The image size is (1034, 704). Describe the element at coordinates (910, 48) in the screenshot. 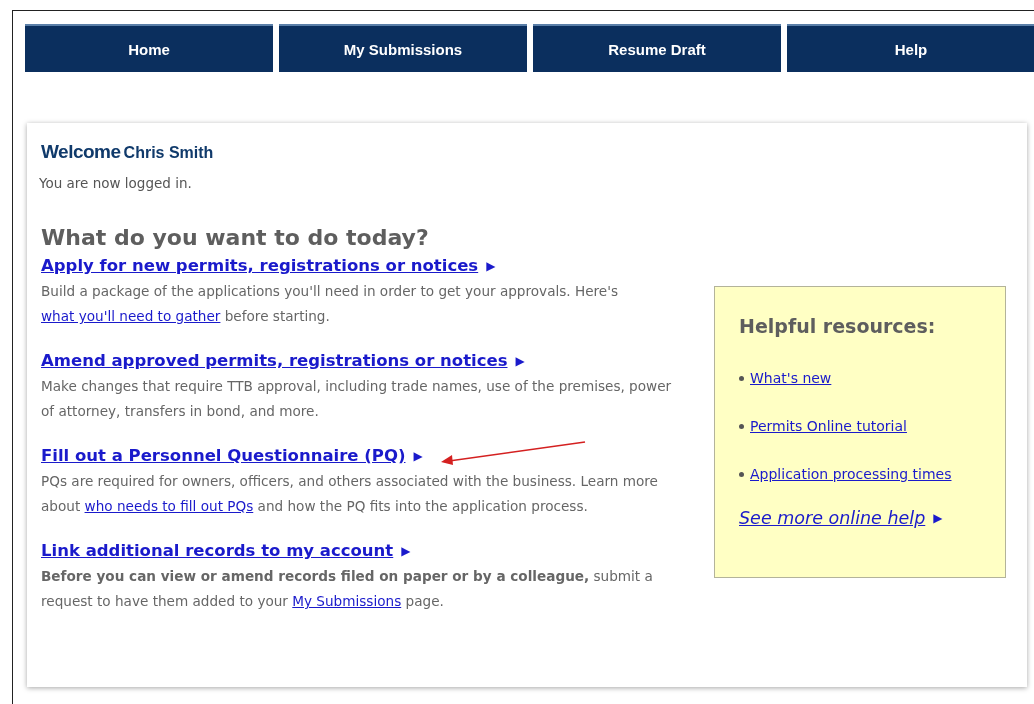

I see `nav-tab: Help` at that location.